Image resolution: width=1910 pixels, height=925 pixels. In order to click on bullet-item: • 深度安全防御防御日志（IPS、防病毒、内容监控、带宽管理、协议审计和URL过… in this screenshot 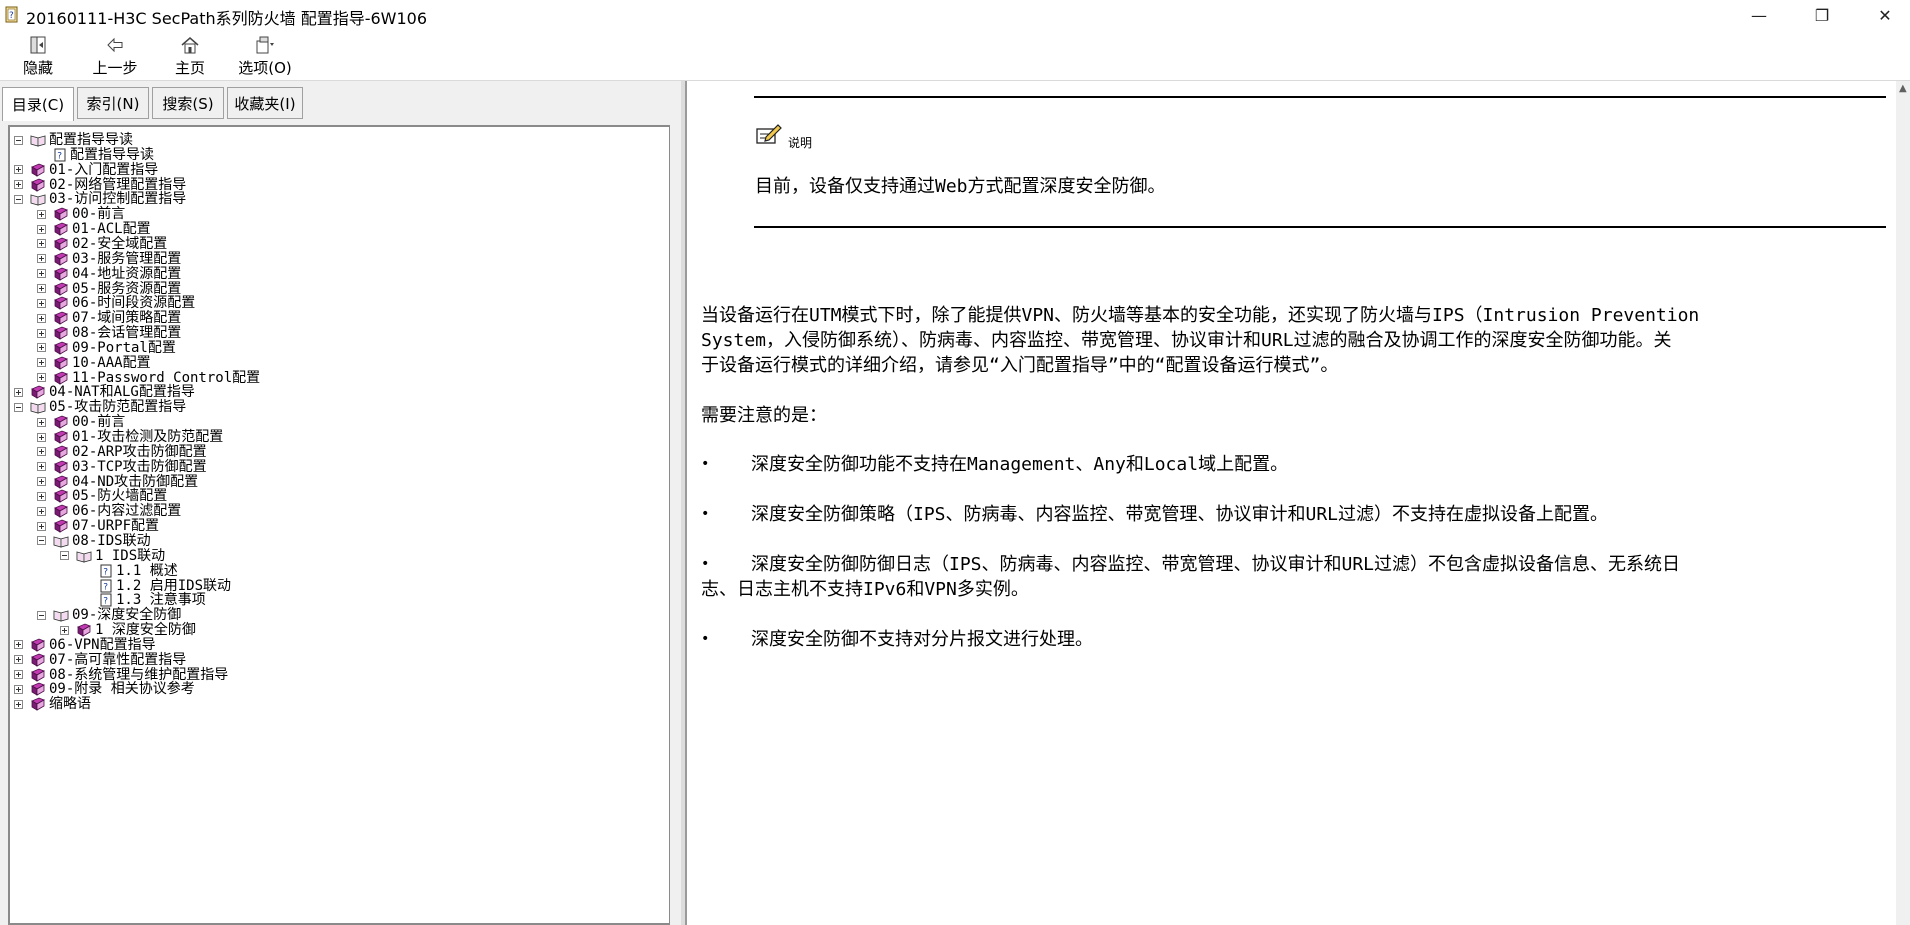, I will do `click(1190, 577)`.